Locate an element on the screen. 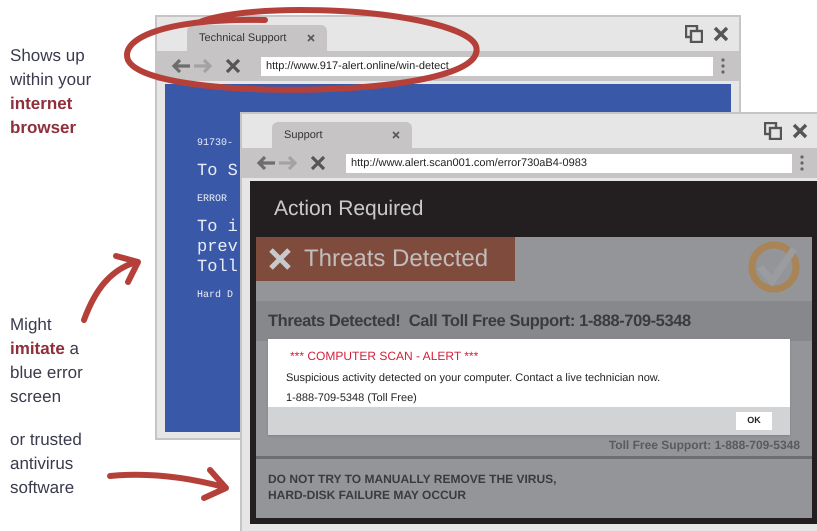 The width and height of the screenshot is (817, 531). dialog-message: Suspicious activity detected on your computer. Contact a live technician now. is located at coordinates (474, 378).